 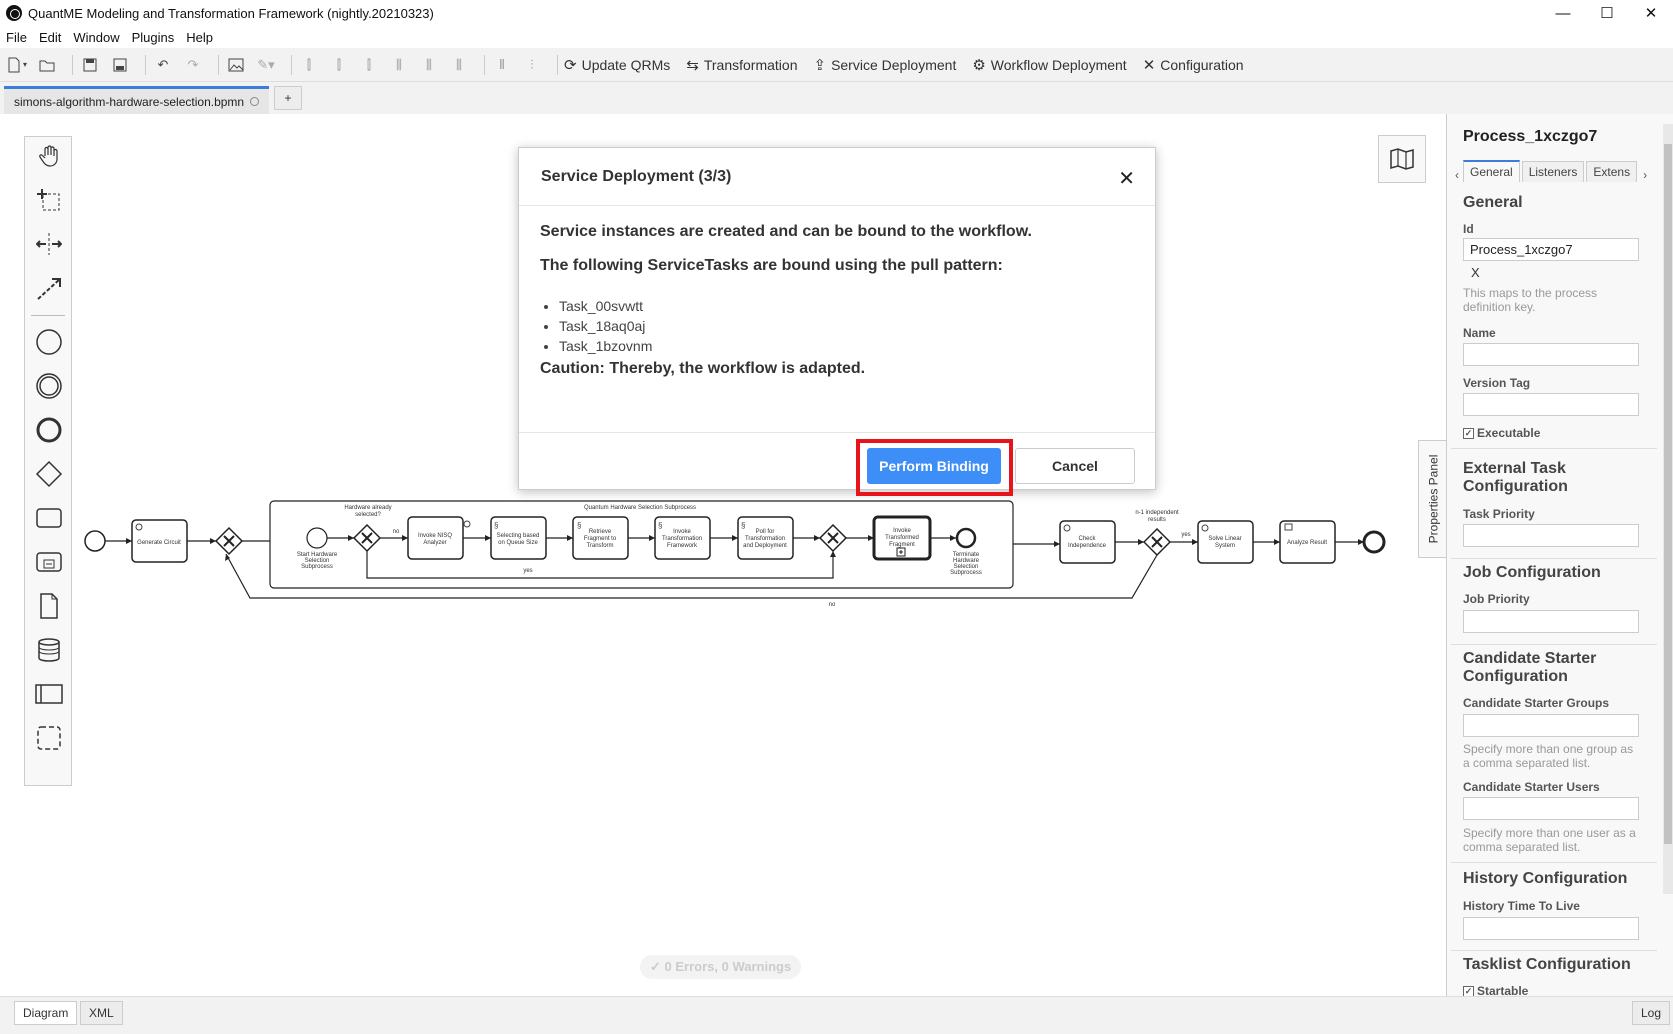 I want to click on tab-scroll-left-icon: ‹, so click(x=1457, y=175).